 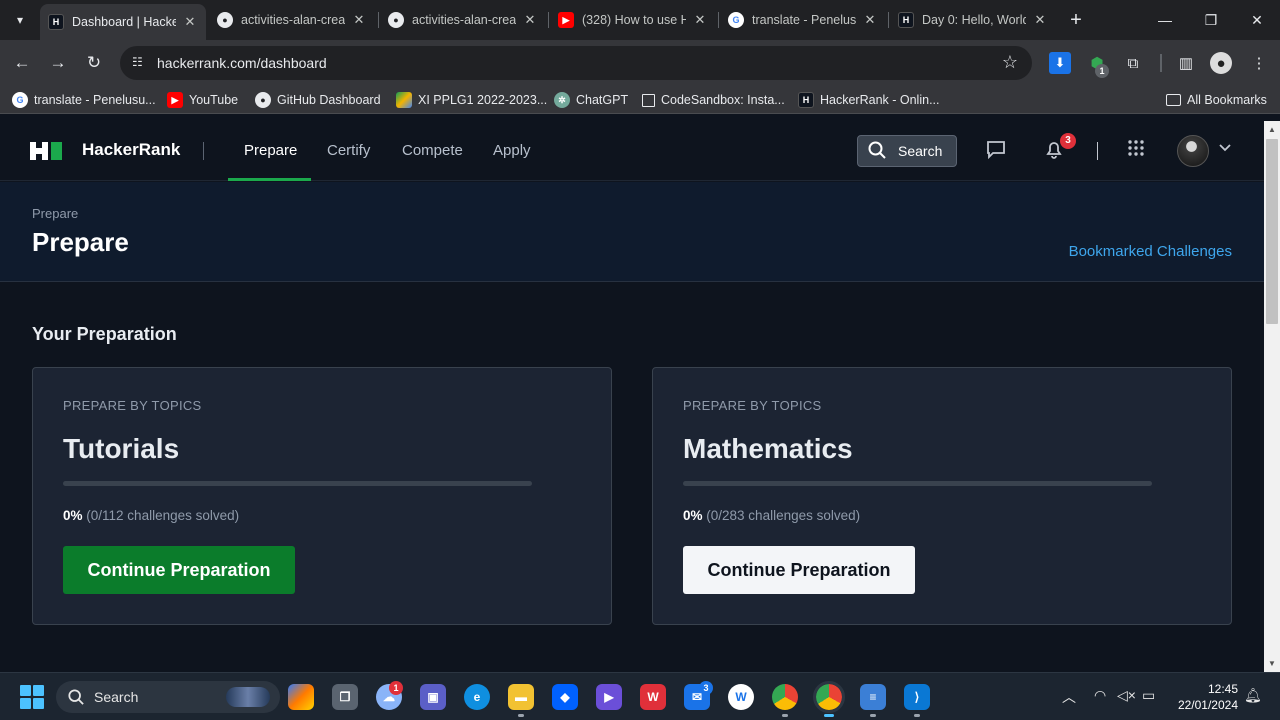 What do you see at coordinates (32, 697) in the screenshot?
I see `windows-start-icon` at bounding box center [32, 697].